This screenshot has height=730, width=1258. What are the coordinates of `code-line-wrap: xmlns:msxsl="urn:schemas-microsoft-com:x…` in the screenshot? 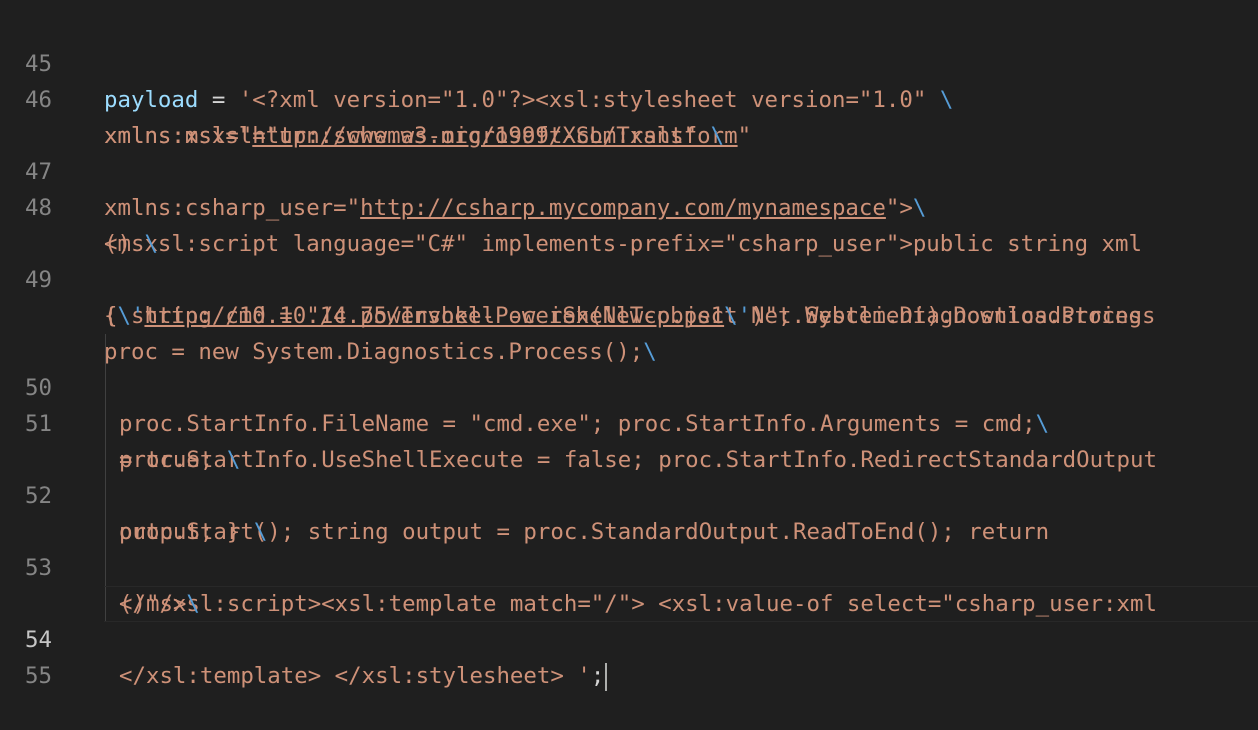 It's located at (629, 115).